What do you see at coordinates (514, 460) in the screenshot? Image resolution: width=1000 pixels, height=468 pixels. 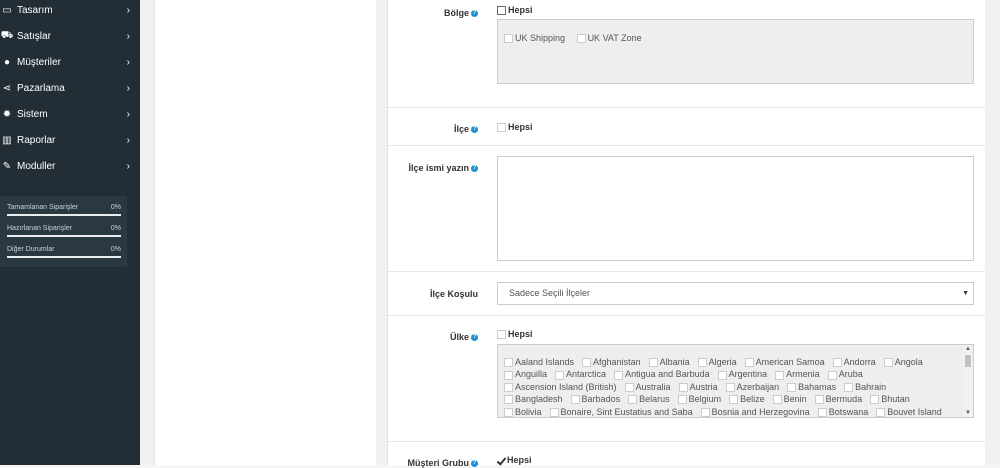 I see `customer-group-all-checkbox: Hepsi` at bounding box center [514, 460].